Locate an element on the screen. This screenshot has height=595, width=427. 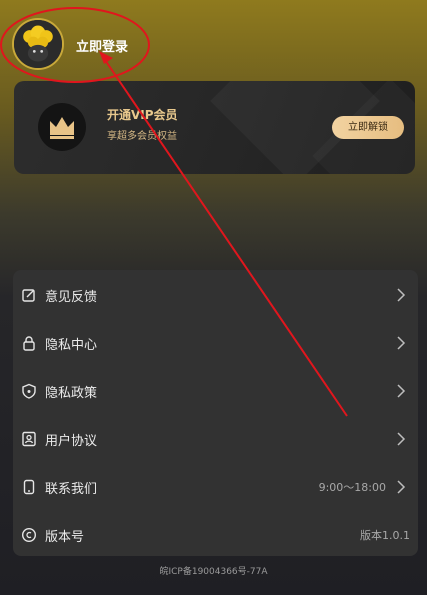
menu-item-label: 意见反馈 is located at coordinates (71, 297).